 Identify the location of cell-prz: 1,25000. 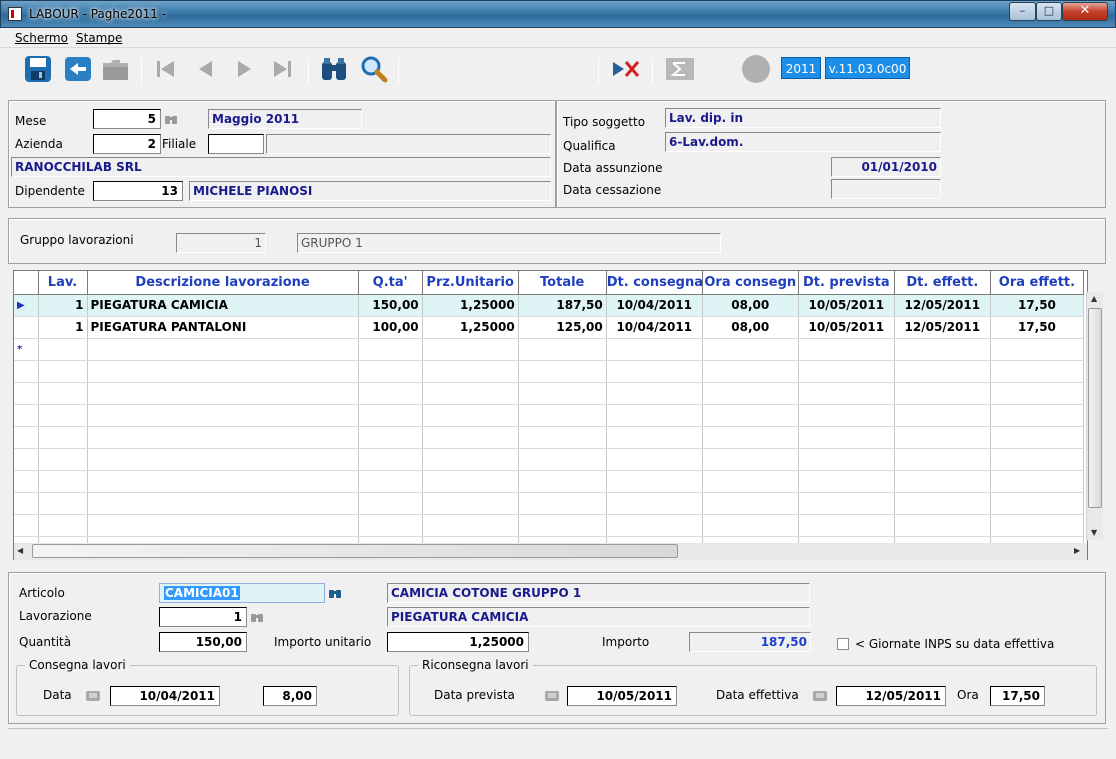
(470, 305).